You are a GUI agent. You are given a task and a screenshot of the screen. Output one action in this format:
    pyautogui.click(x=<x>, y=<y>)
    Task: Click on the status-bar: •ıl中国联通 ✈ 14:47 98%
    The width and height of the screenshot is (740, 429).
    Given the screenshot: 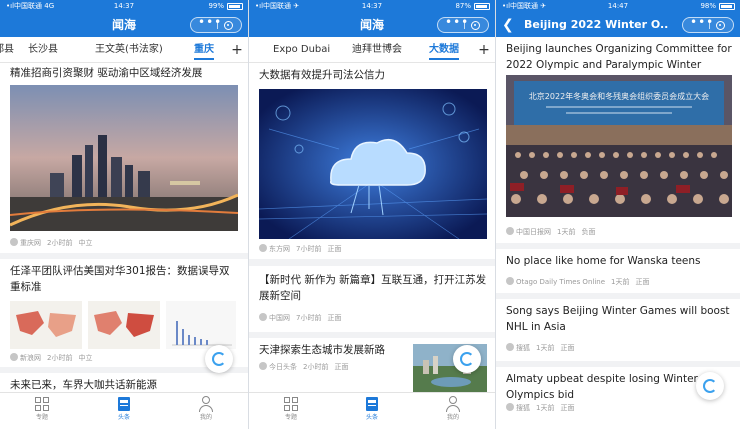 What is the action you would take?
    pyautogui.click(x=618, y=6)
    